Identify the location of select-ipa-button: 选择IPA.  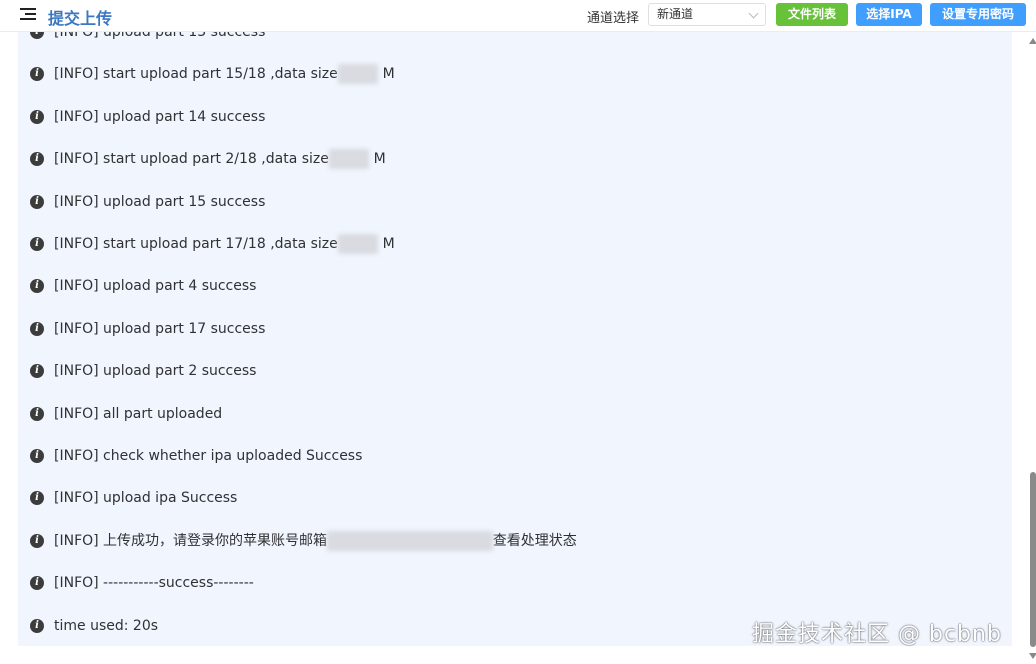
(889, 14).